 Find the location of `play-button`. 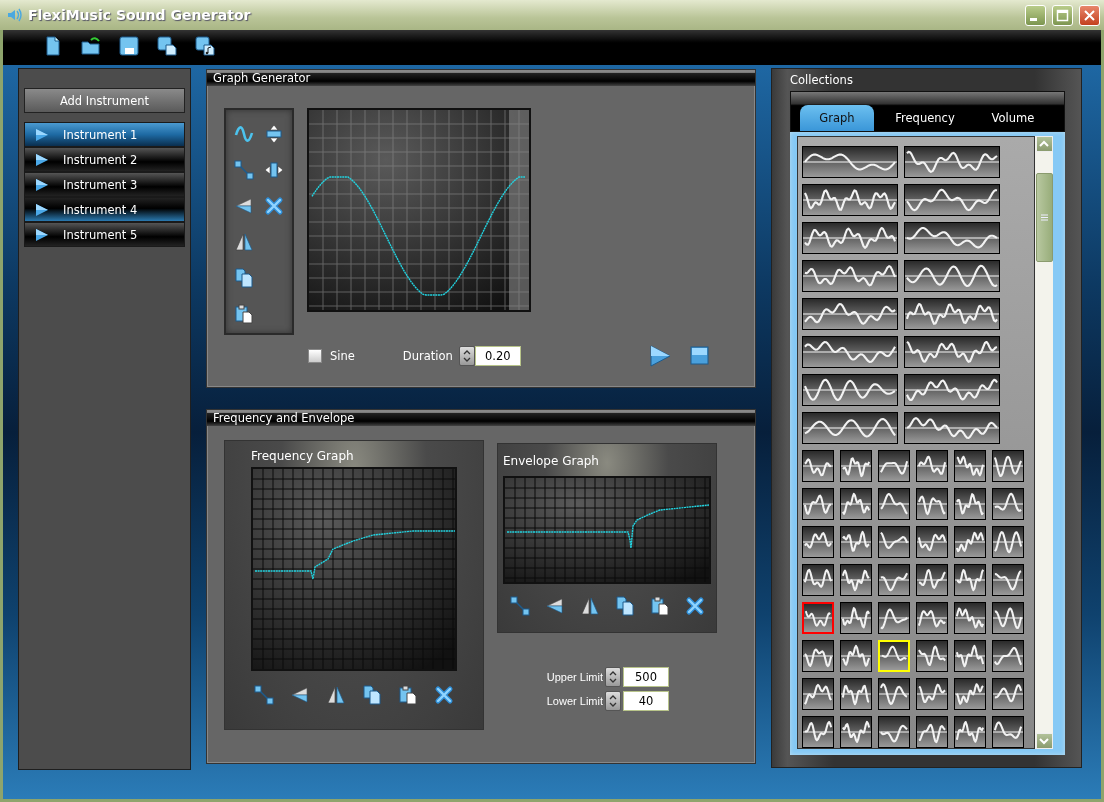

play-button is located at coordinates (659, 356).